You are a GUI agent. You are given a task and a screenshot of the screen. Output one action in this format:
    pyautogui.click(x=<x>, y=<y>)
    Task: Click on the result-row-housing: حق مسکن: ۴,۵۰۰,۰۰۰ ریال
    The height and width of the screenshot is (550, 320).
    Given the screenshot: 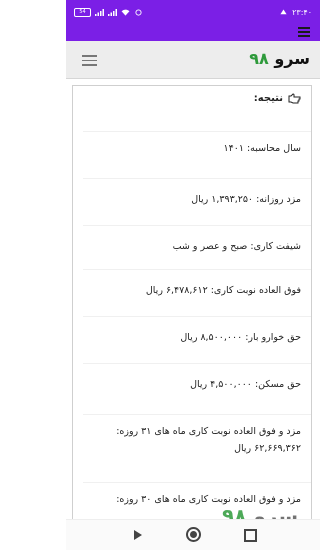 What is the action you would take?
    pyautogui.click(x=197, y=383)
    